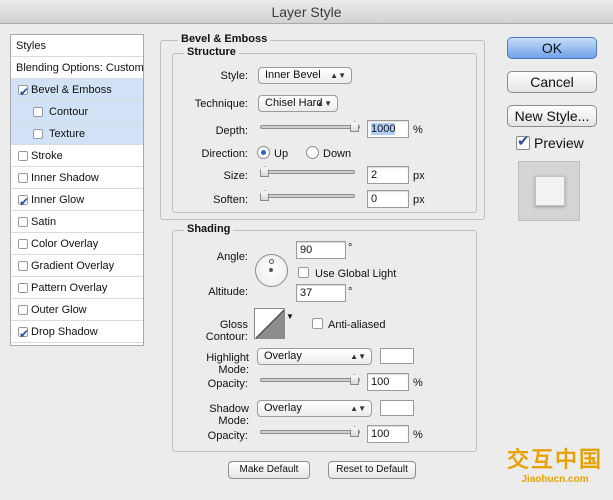 The image size is (613, 500). I want to click on direction-down-radio, so click(312, 152).